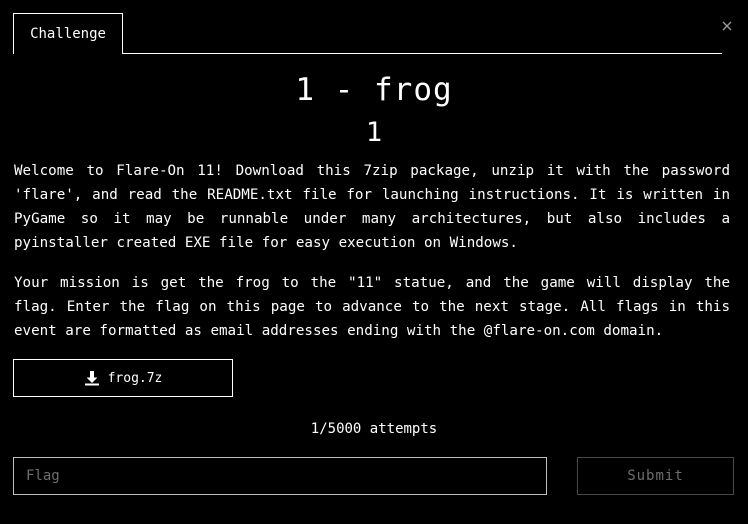  I want to click on challenge-title: 1 - frog, so click(374, 90).